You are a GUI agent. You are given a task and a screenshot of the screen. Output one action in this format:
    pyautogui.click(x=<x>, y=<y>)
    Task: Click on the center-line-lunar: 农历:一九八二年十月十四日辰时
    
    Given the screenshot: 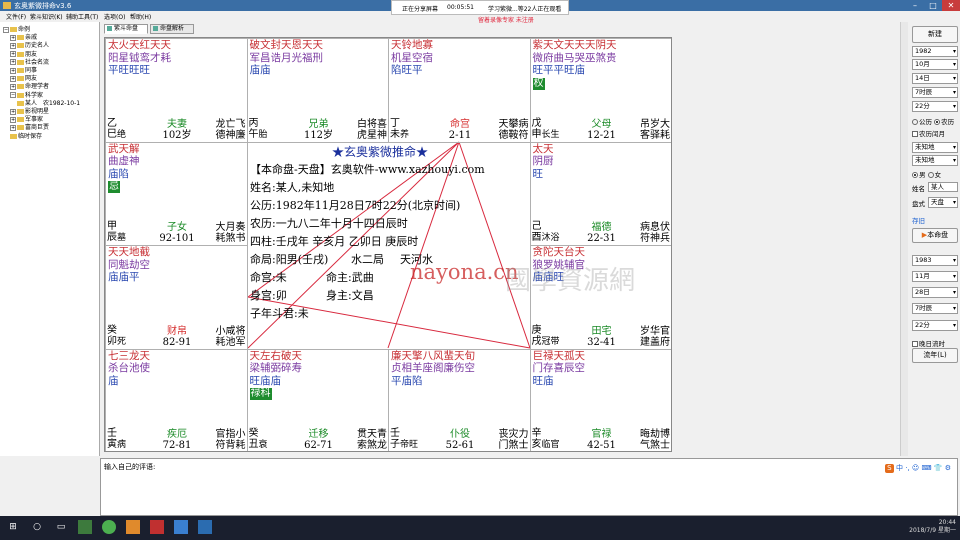 What is the action you would take?
    pyautogui.click(x=329, y=223)
    